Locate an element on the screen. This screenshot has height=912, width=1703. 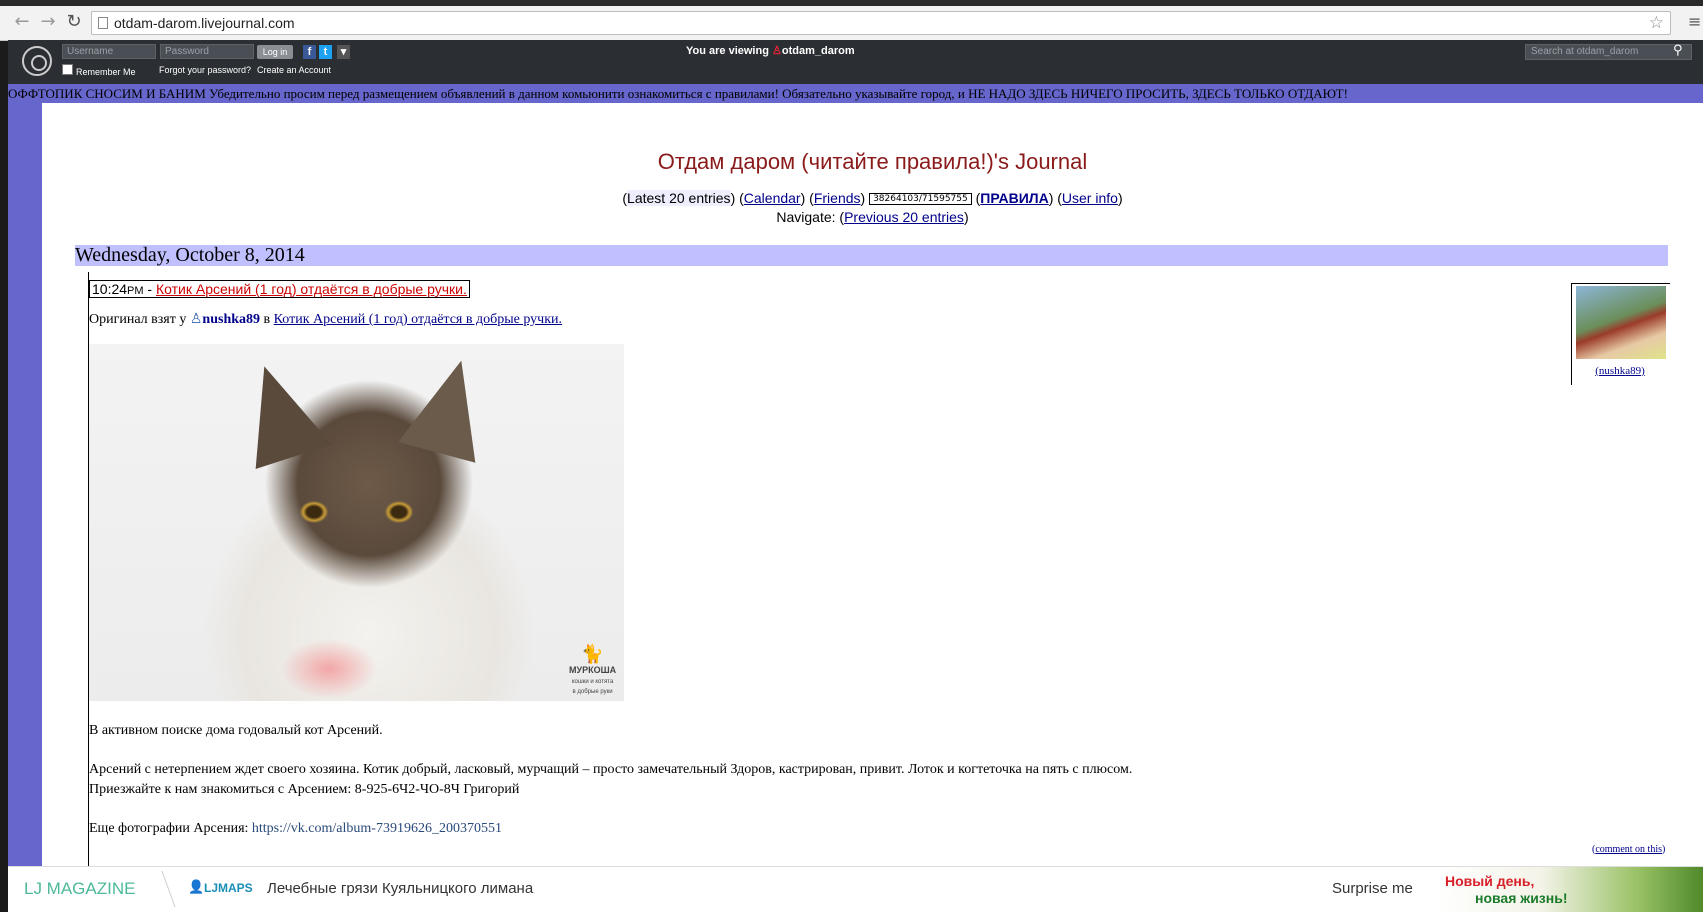
lj-logo-icon is located at coordinates (37, 61).